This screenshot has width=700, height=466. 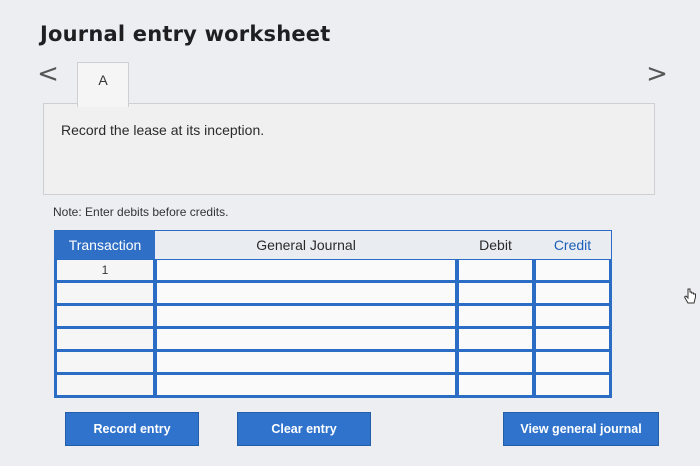 What do you see at coordinates (105, 245) in the screenshot?
I see `header-transaction: Transaction` at bounding box center [105, 245].